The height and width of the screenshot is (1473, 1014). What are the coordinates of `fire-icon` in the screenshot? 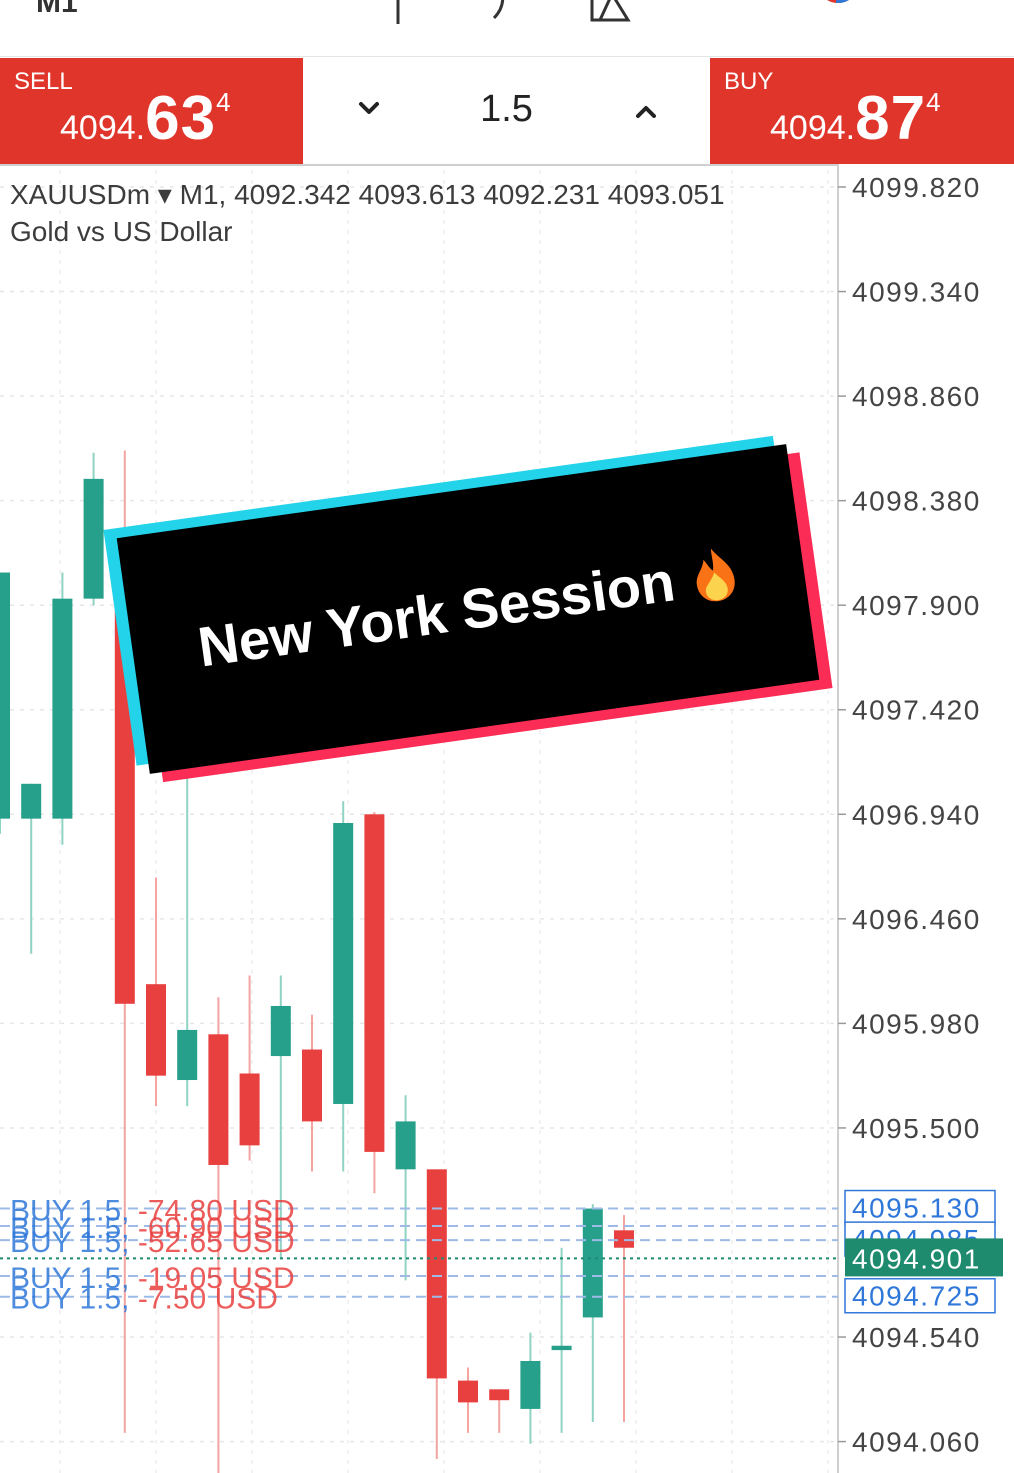 It's located at (715, 575).